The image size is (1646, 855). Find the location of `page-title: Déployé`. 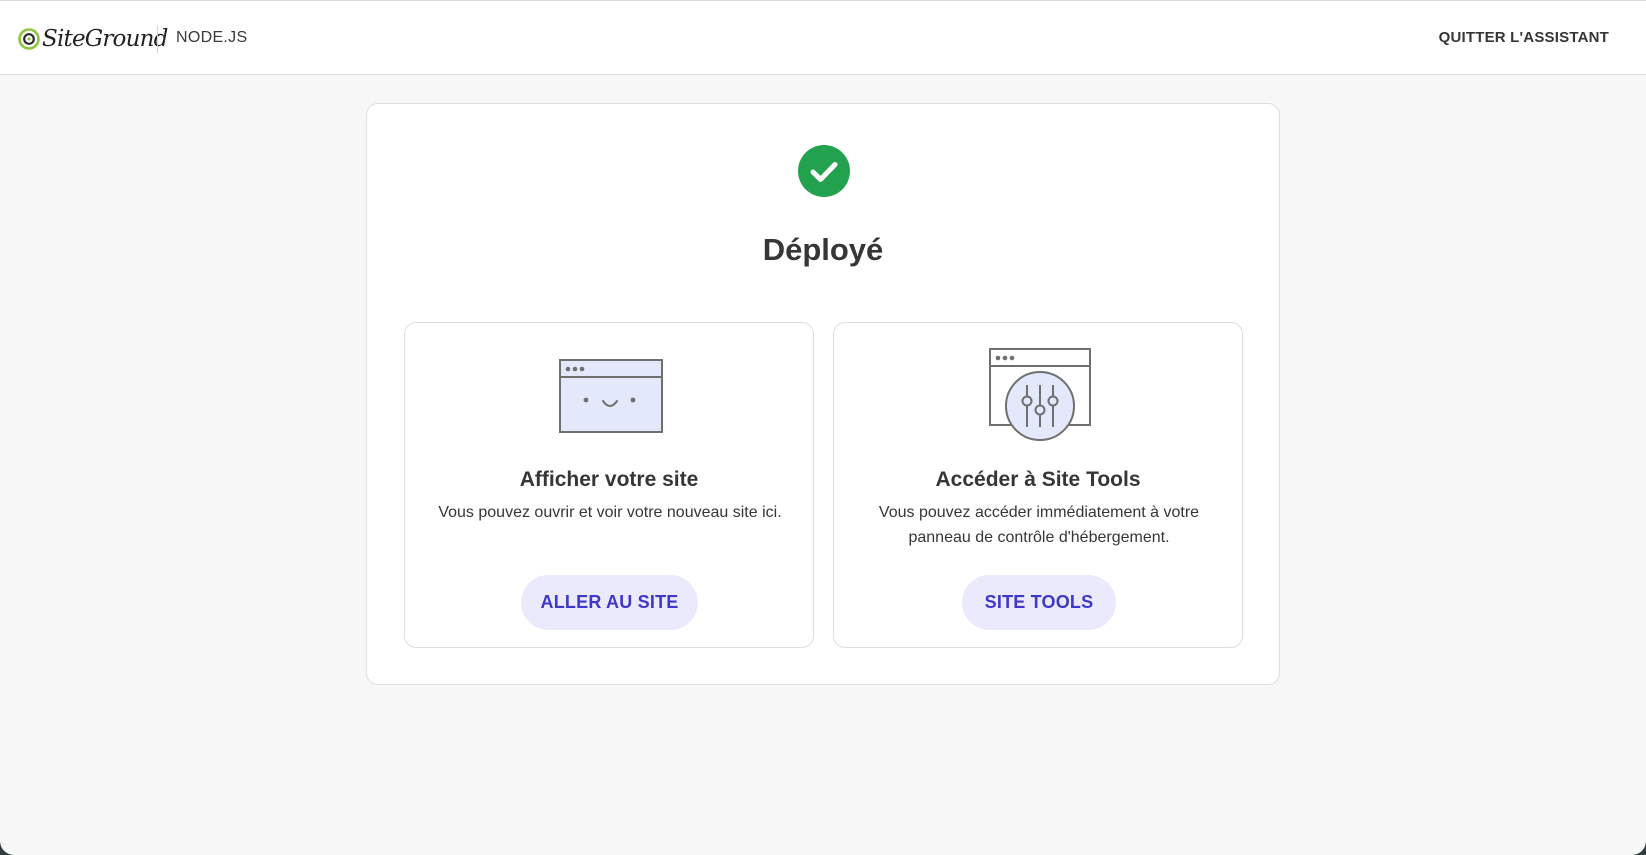

page-title: Déployé is located at coordinates (823, 249).